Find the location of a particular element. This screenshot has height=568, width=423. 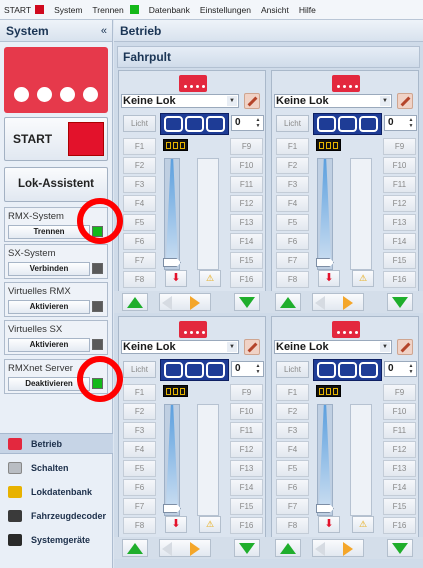

menu-trennen: Trennen is located at coordinates (115, 10).